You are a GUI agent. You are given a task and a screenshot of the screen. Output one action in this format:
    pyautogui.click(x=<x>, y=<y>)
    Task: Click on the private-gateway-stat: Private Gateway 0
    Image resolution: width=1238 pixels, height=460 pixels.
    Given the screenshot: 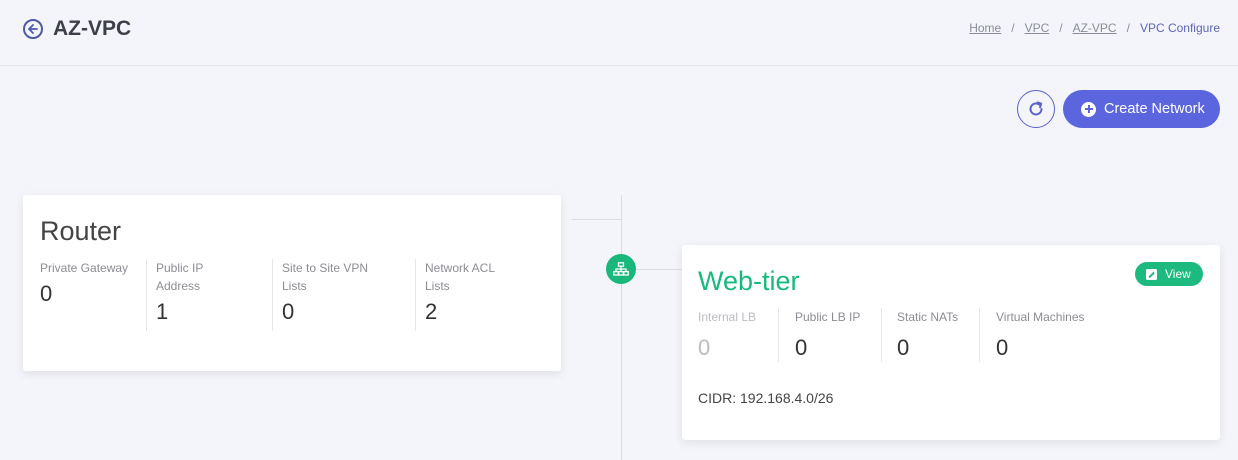 What is the action you would take?
    pyautogui.click(x=85, y=282)
    